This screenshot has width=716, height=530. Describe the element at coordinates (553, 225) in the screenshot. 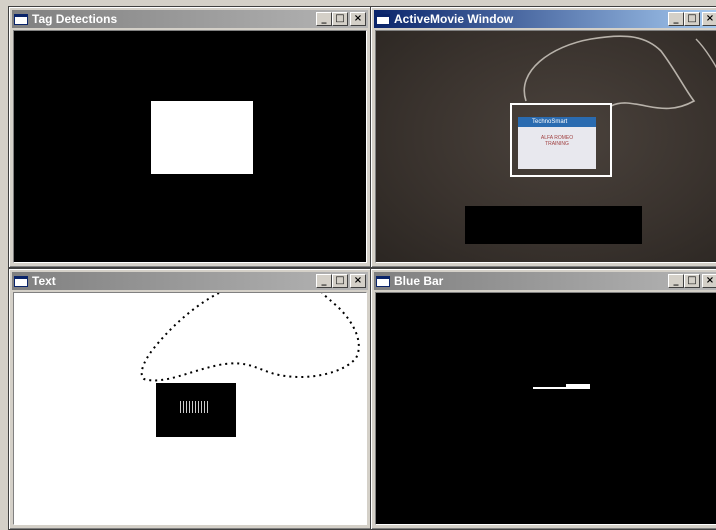

I see `redaction-bar` at that location.